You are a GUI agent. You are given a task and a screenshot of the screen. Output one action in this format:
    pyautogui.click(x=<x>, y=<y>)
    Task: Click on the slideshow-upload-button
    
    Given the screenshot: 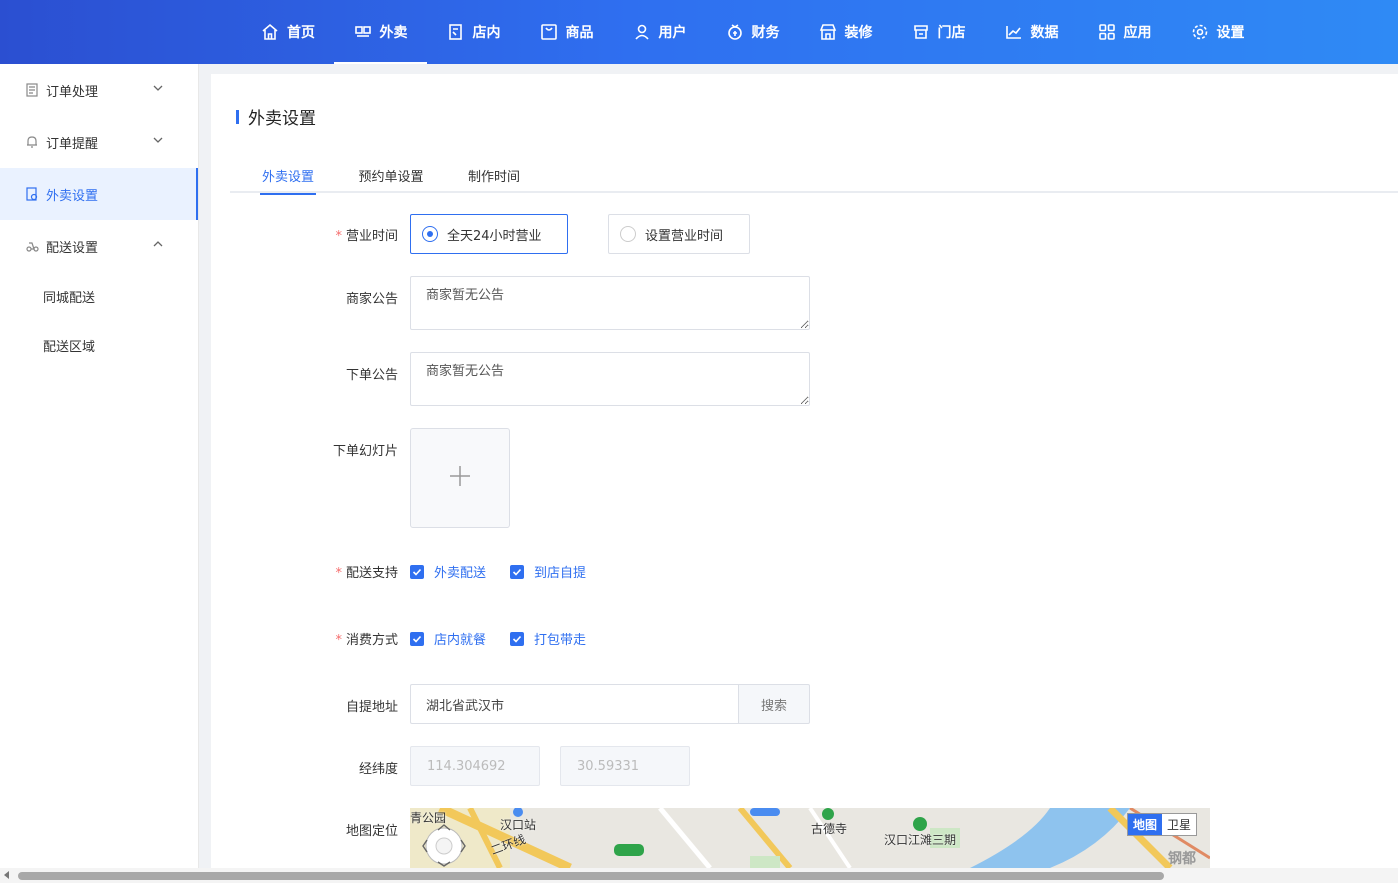 What is the action you would take?
    pyautogui.click(x=460, y=478)
    